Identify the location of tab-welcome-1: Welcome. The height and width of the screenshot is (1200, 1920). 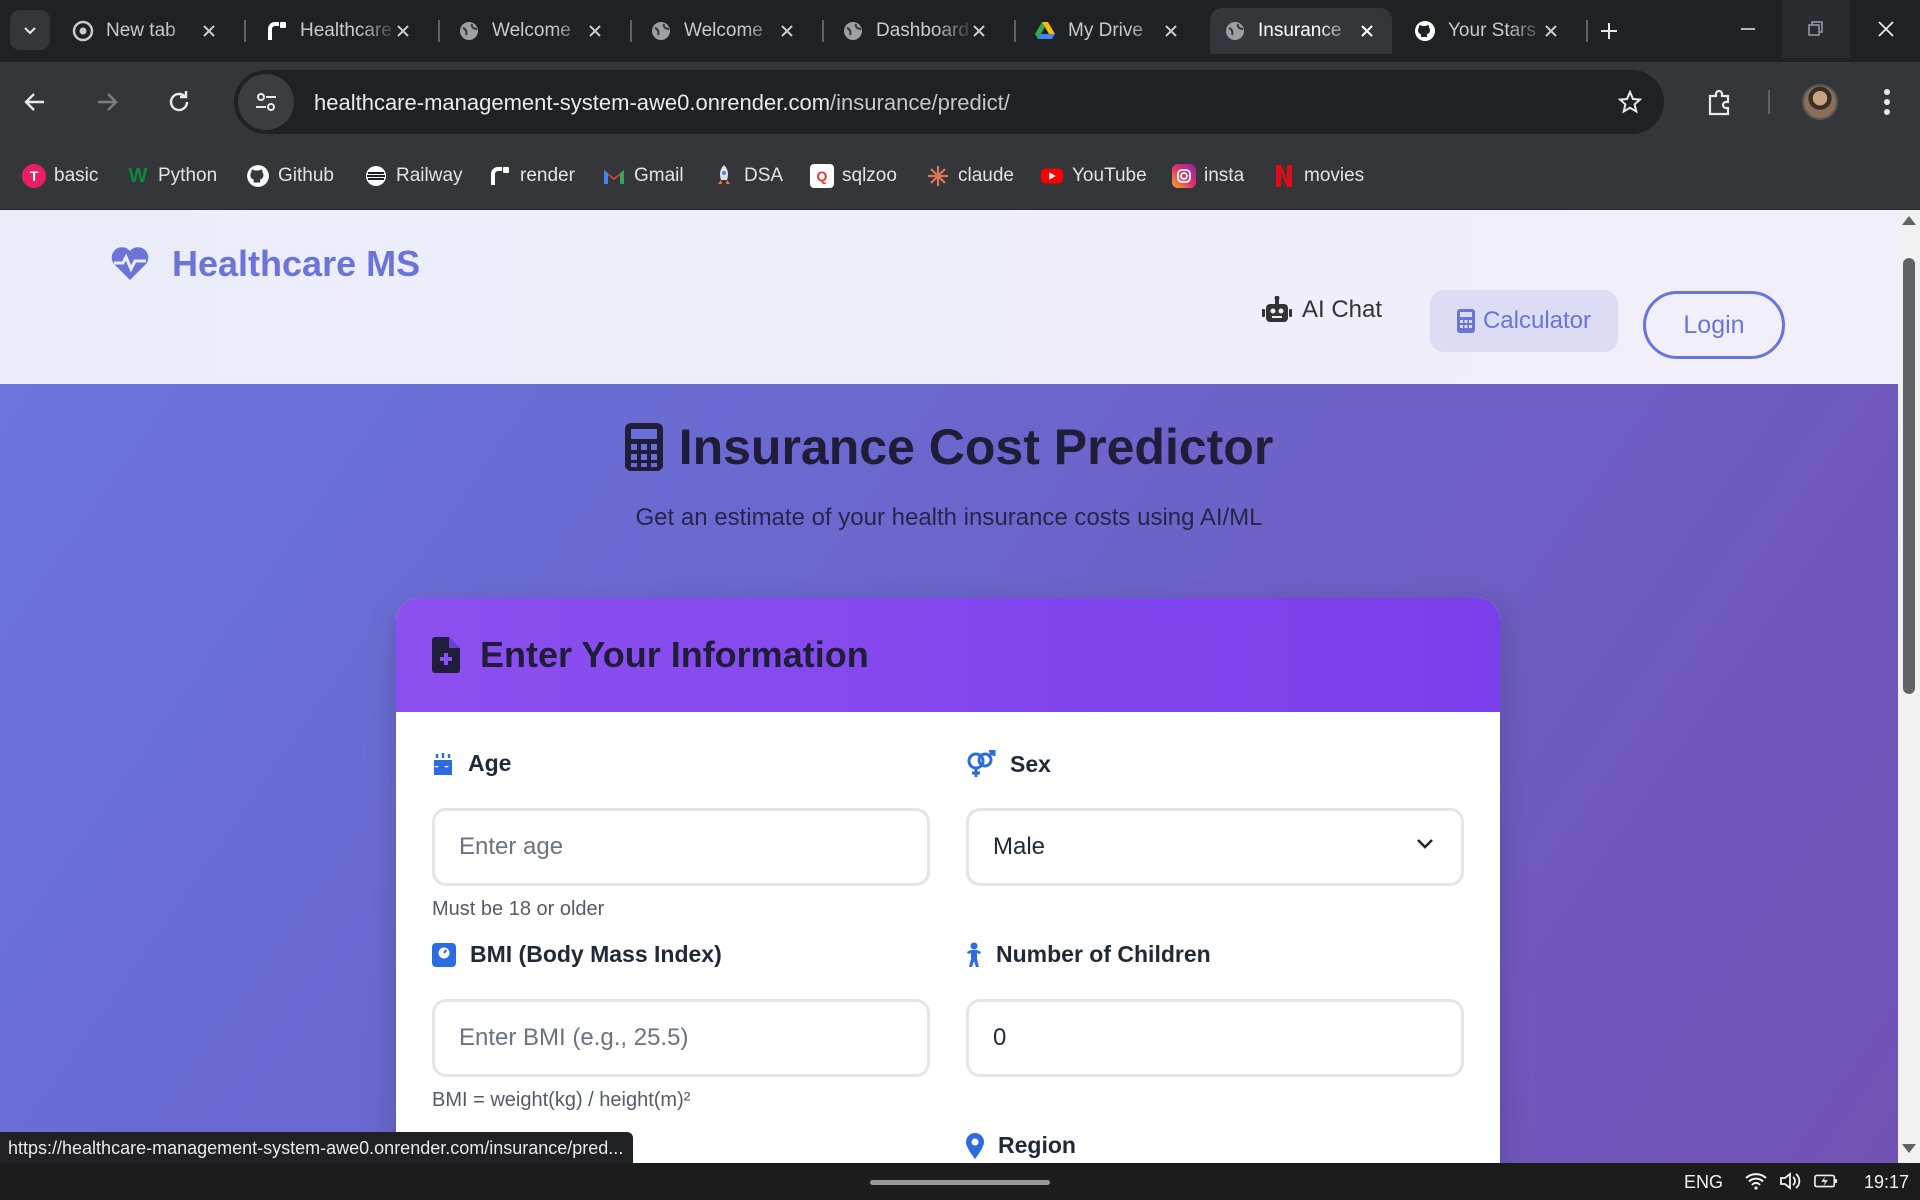
(532, 31).